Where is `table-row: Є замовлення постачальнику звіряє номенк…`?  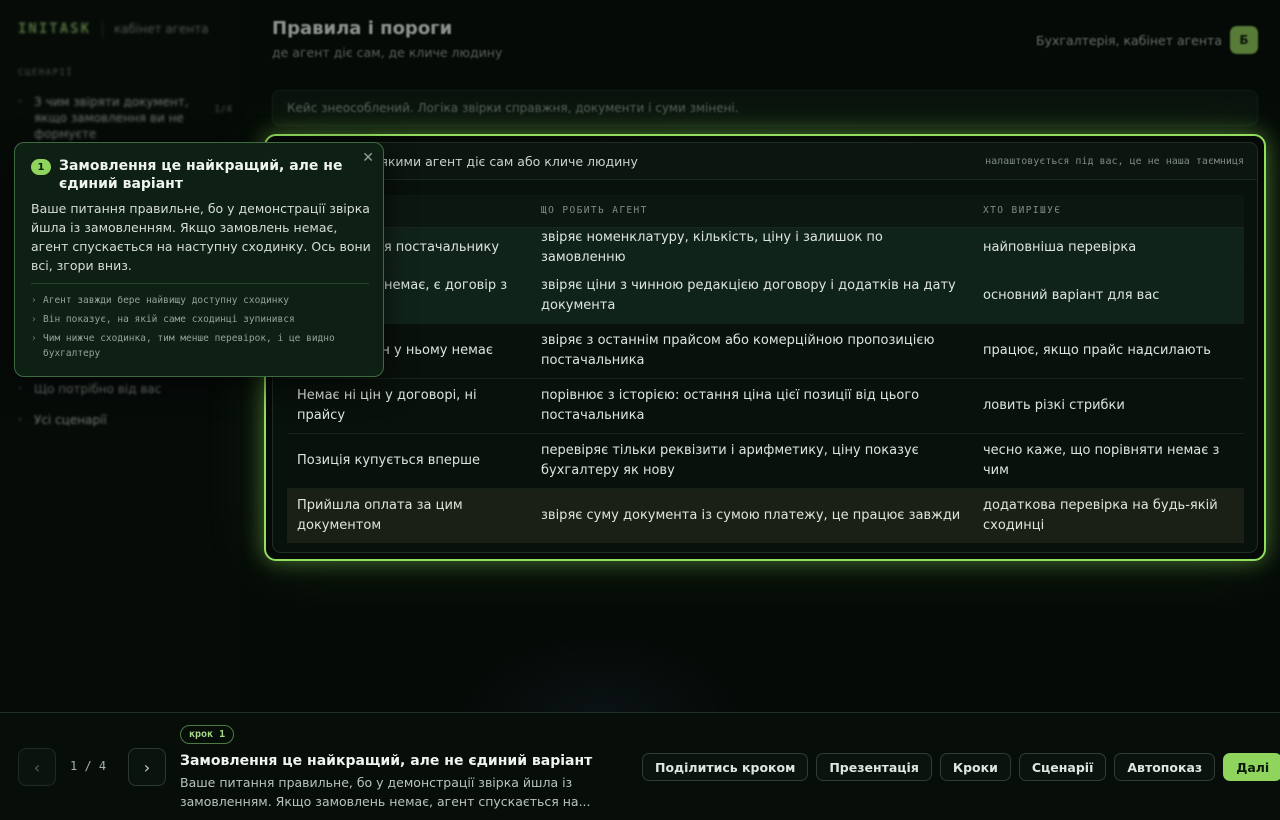
table-row: Є замовлення постачальнику звіряє номенк… is located at coordinates (765, 248).